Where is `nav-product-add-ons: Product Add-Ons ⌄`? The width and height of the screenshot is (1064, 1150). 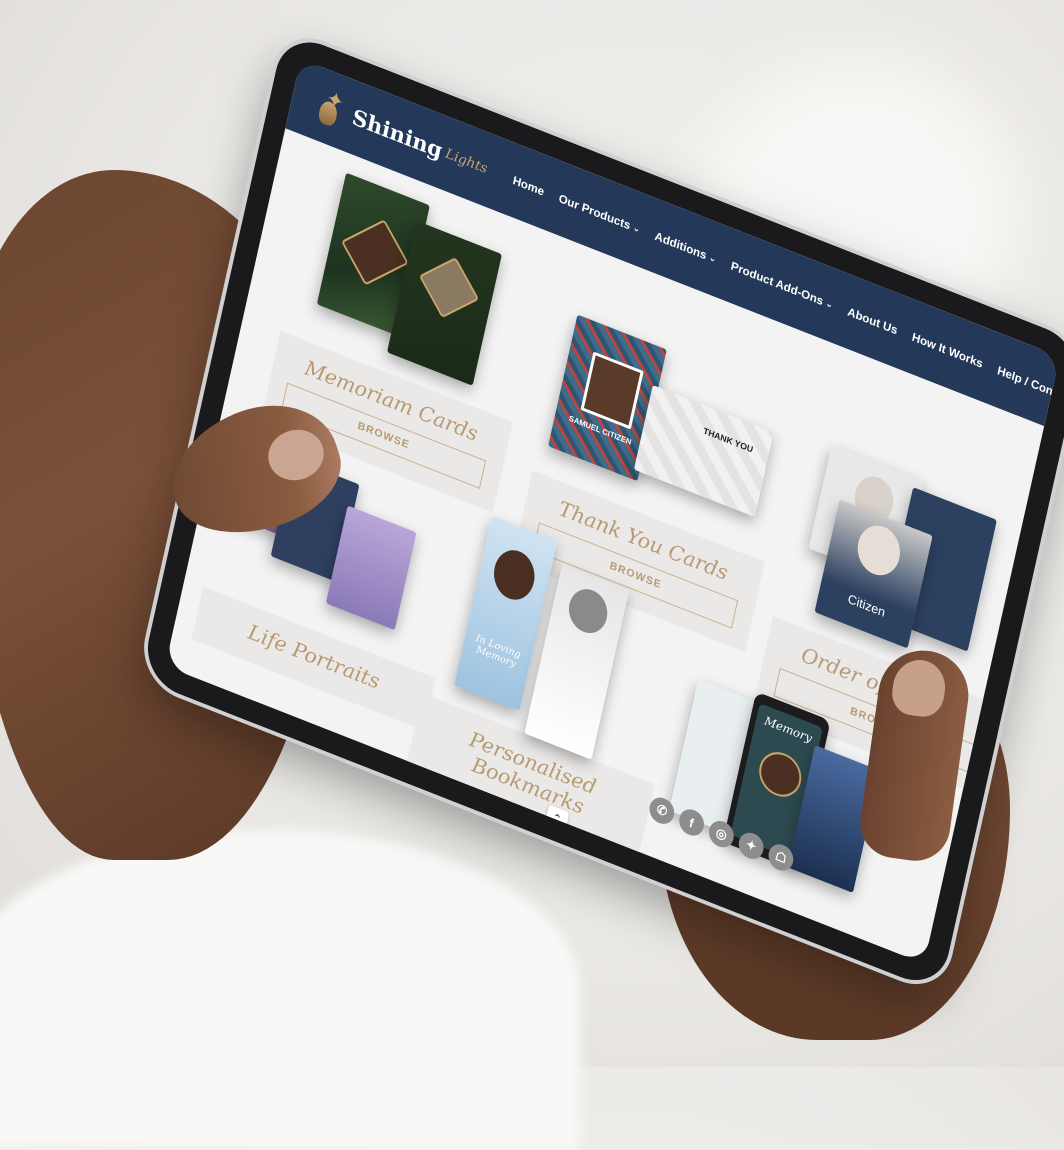 nav-product-add-ons: Product Add-Ons ⌄ is located at coordinates (782, 285).